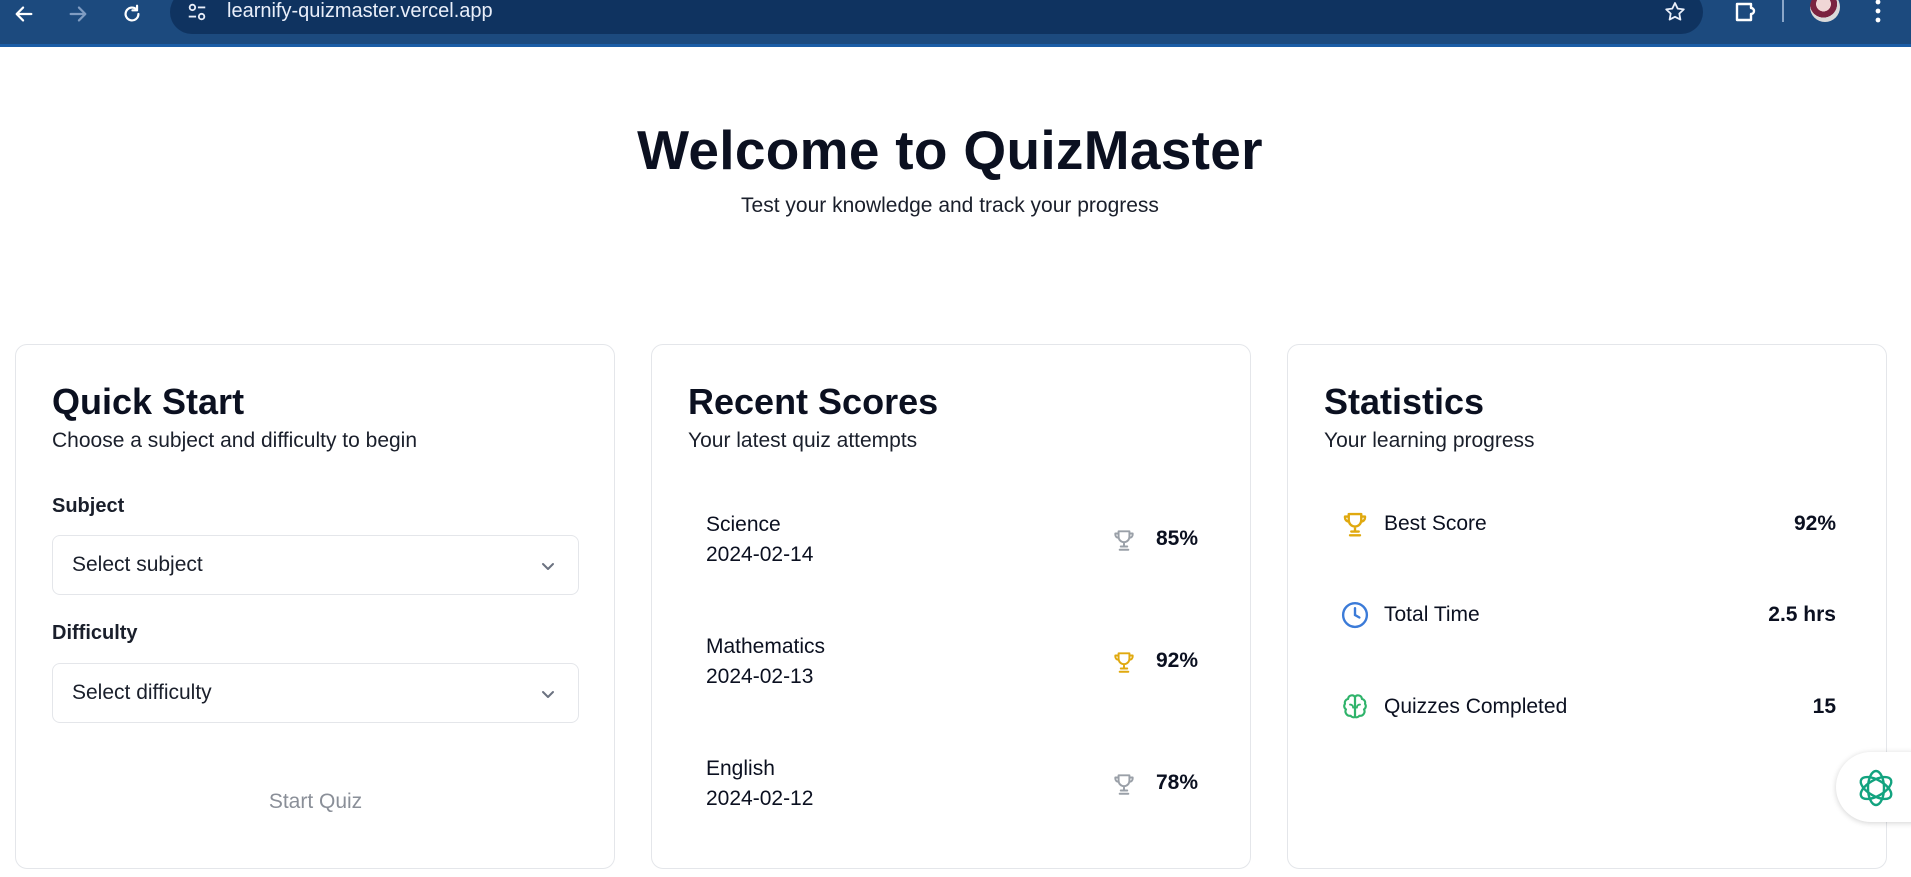 This screenshot has width=1911, height=877. I want to click on stat-label: Quizzes Completed, so click(1476, 706).